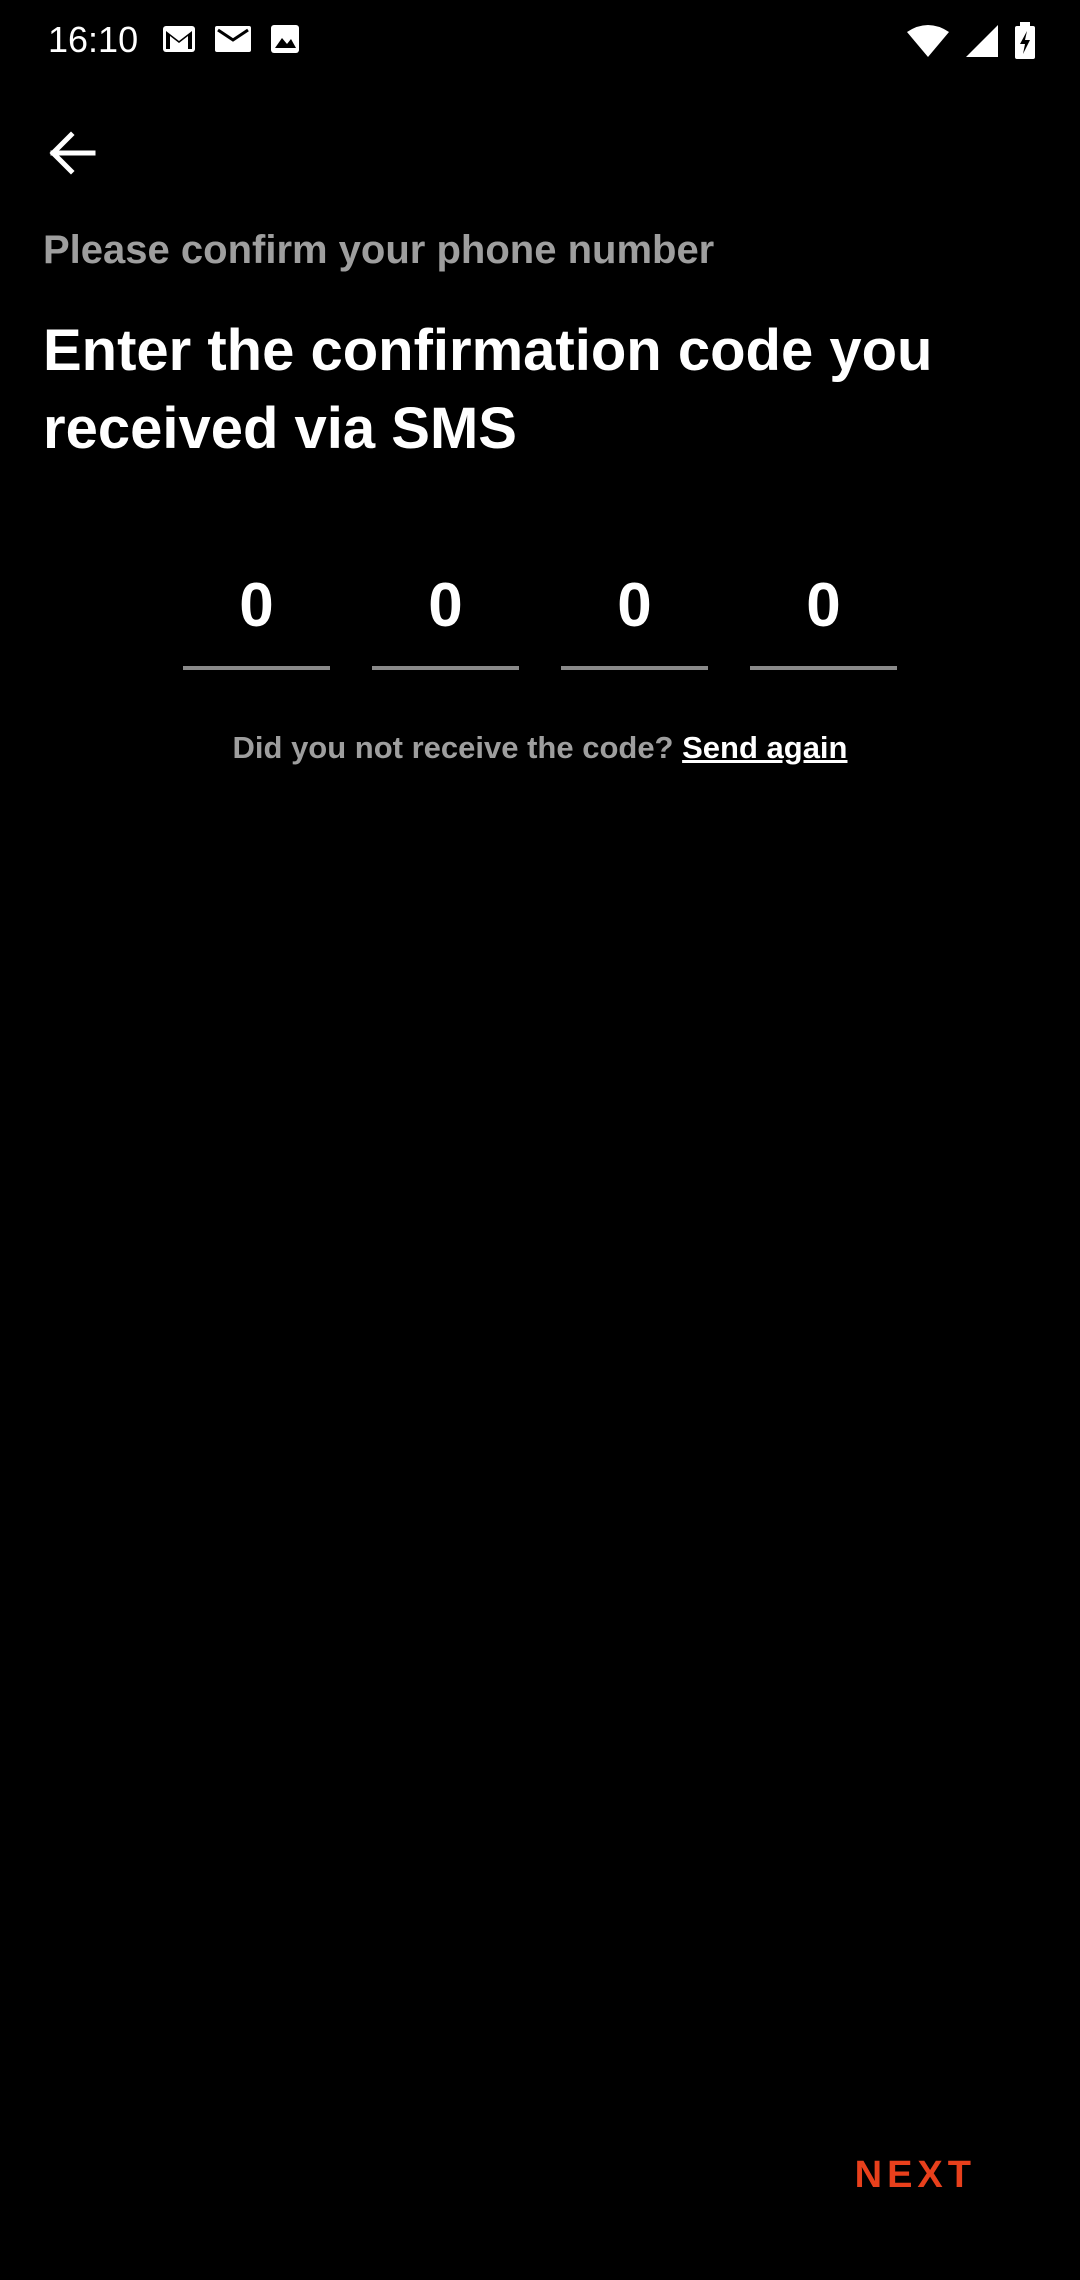 Image resolution: width=1080 pixels, height=2280 pixels. Describe the element at coordinates (540, 40) in the screenshot. I see `status-bar: 16:10` at that location.